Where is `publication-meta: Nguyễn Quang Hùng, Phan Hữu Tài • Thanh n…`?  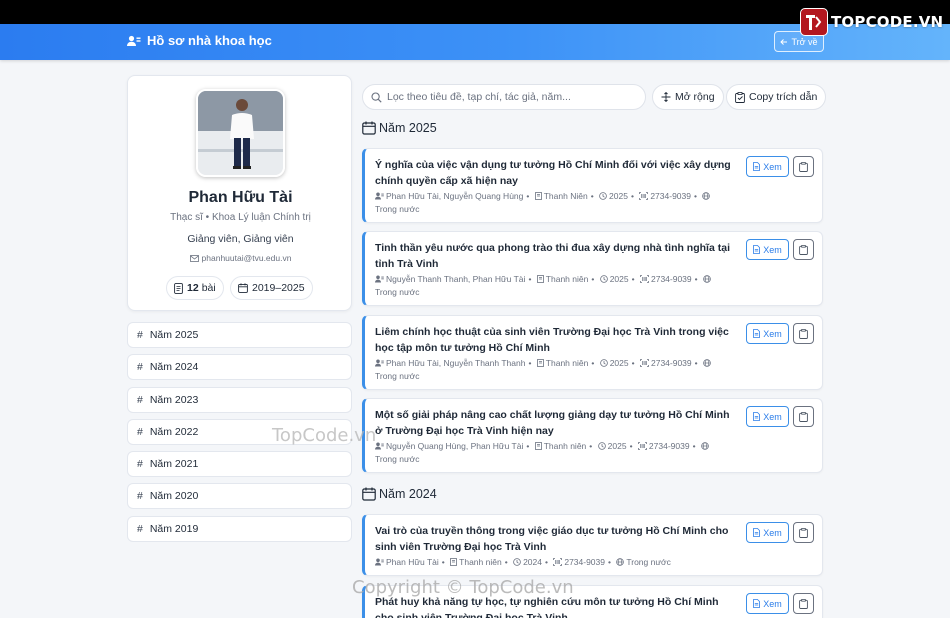
publication-meta: Nguyễn Quang Hùng, Phan Hữu Tài • Thanh n… is located at coordinates (555, 453).